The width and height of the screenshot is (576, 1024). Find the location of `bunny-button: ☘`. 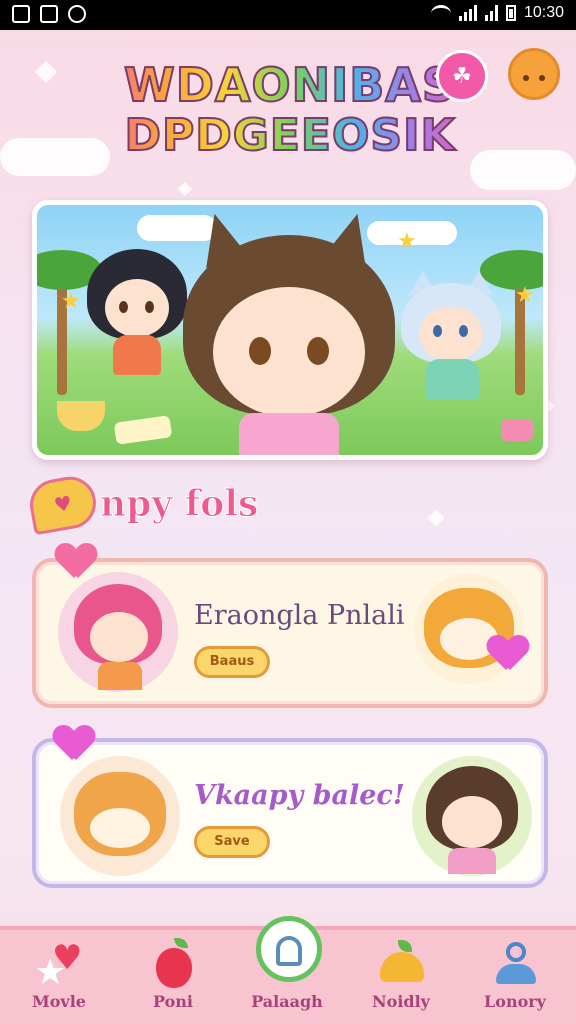

bunny-button: ☘ is located at coordinates (462, 76).